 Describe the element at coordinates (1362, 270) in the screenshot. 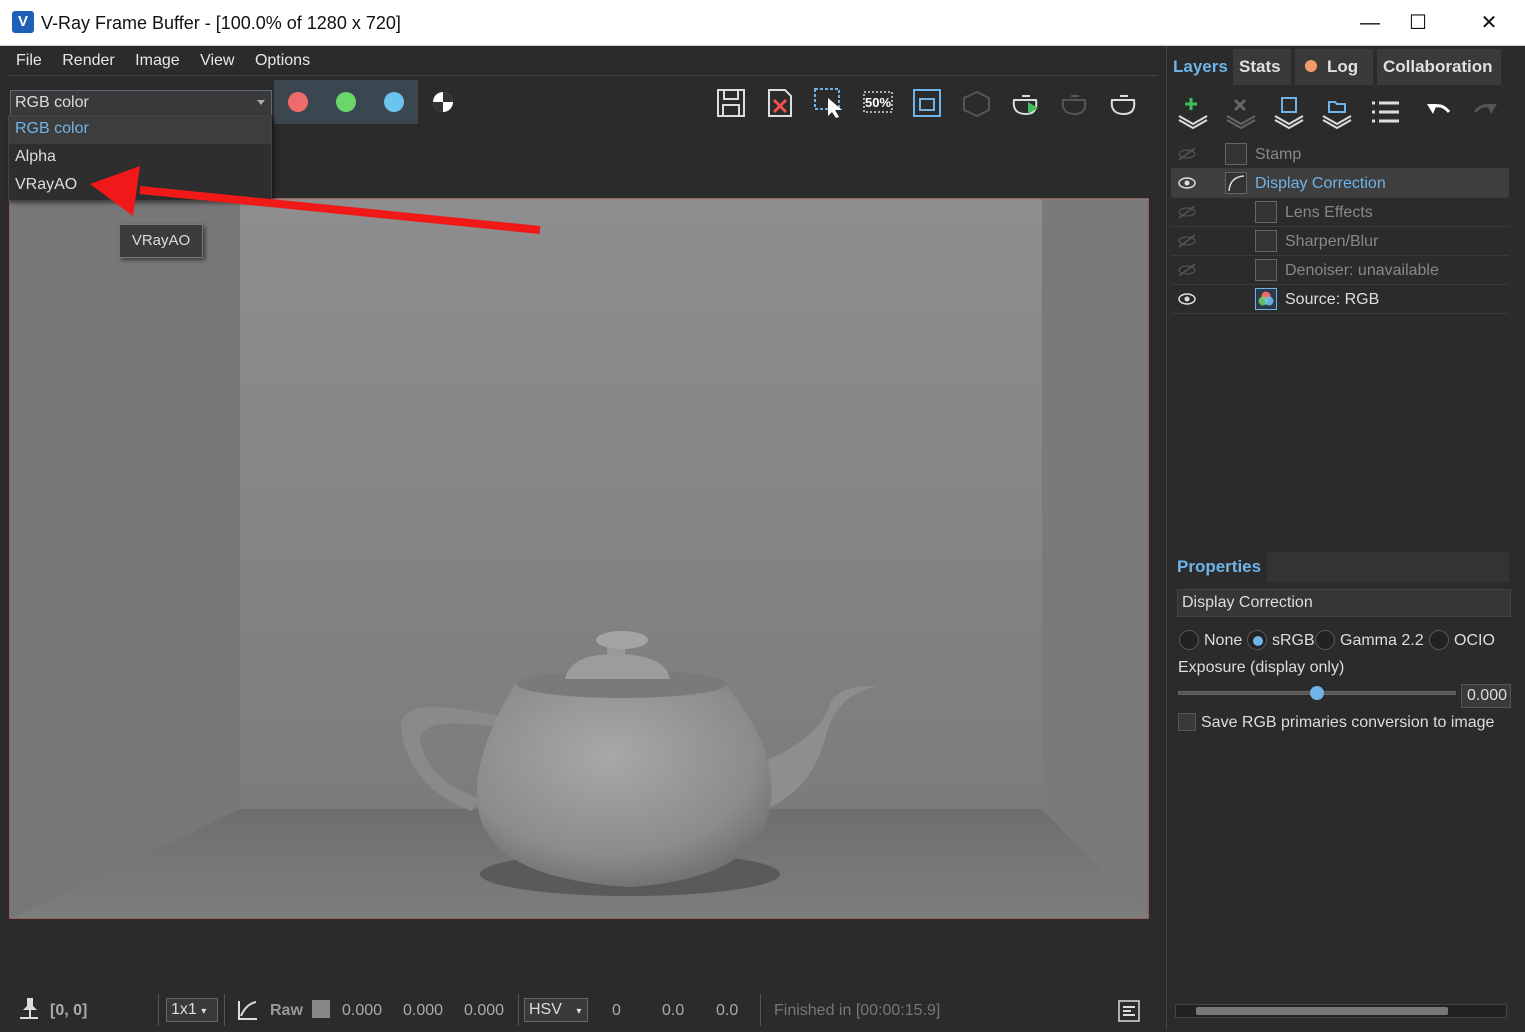

I see `layer-label: Denoiser: unavailable` at that location.